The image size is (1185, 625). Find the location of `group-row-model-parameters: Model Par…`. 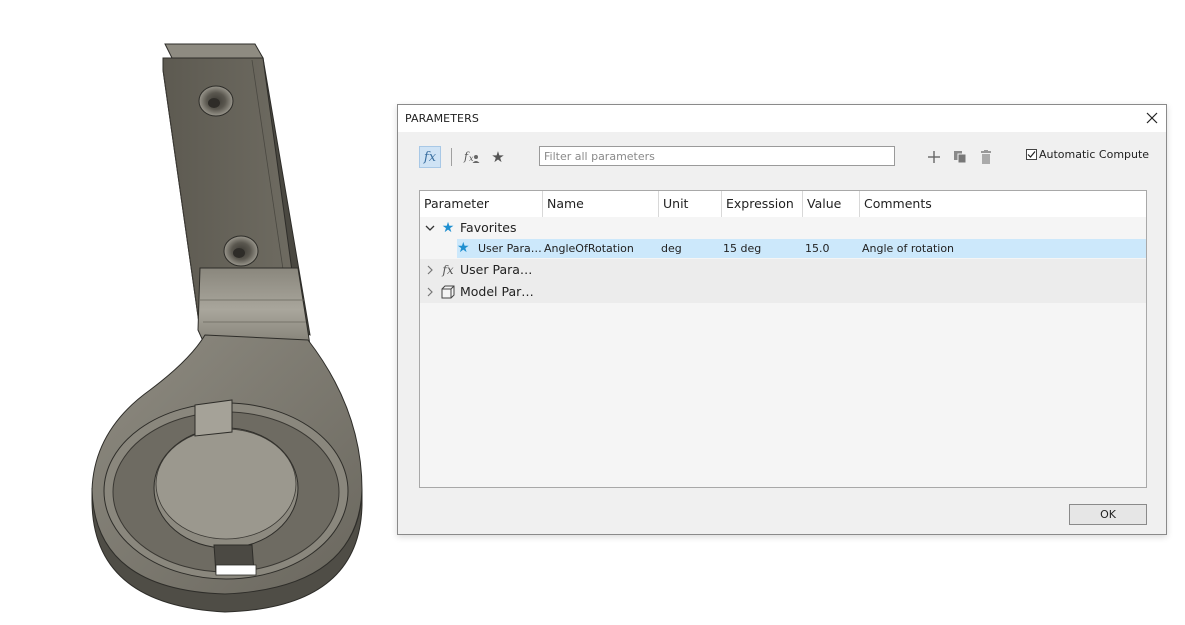

group-row-model-parameters: Model Par… is located at coordinates (783, 292).